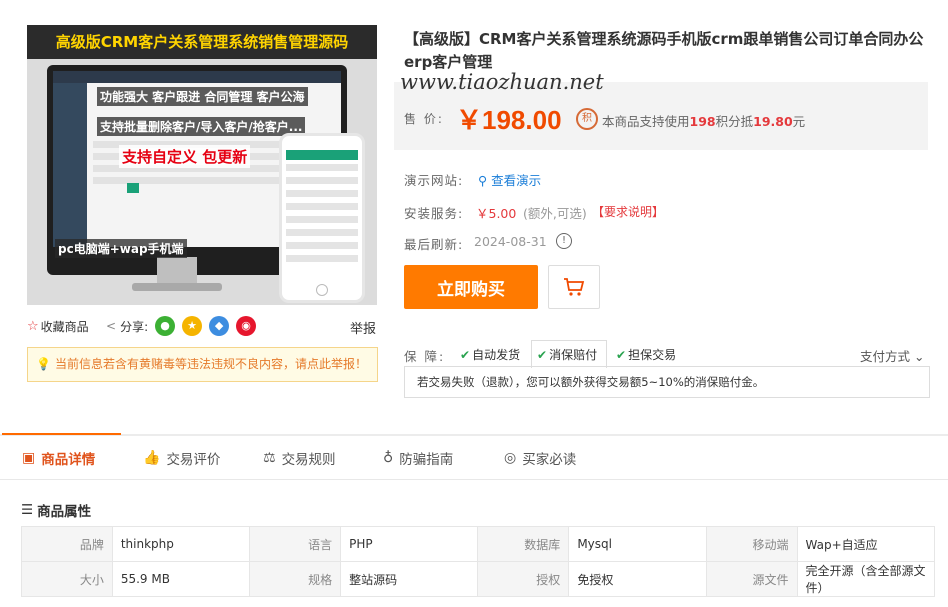  Describe the element at coordinates (773, 121) in the screenshot. I see `points-value: 19.80` at that location.